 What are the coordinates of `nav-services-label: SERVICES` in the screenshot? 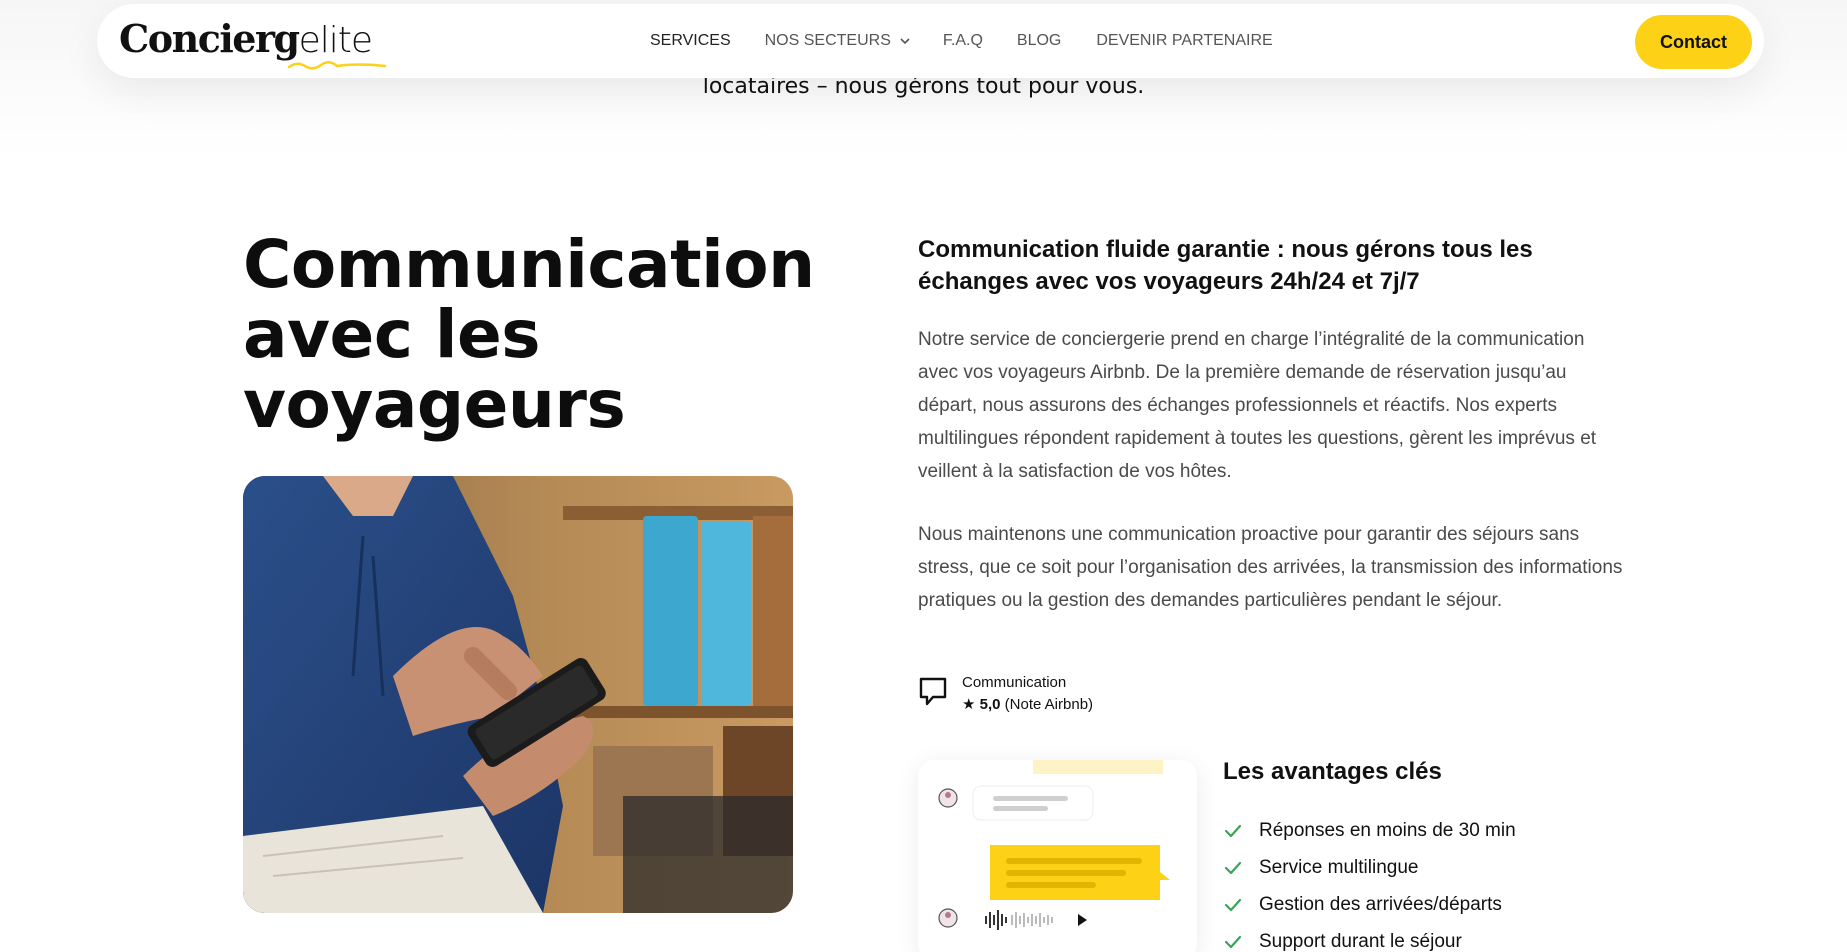 It's located at (690, 40).